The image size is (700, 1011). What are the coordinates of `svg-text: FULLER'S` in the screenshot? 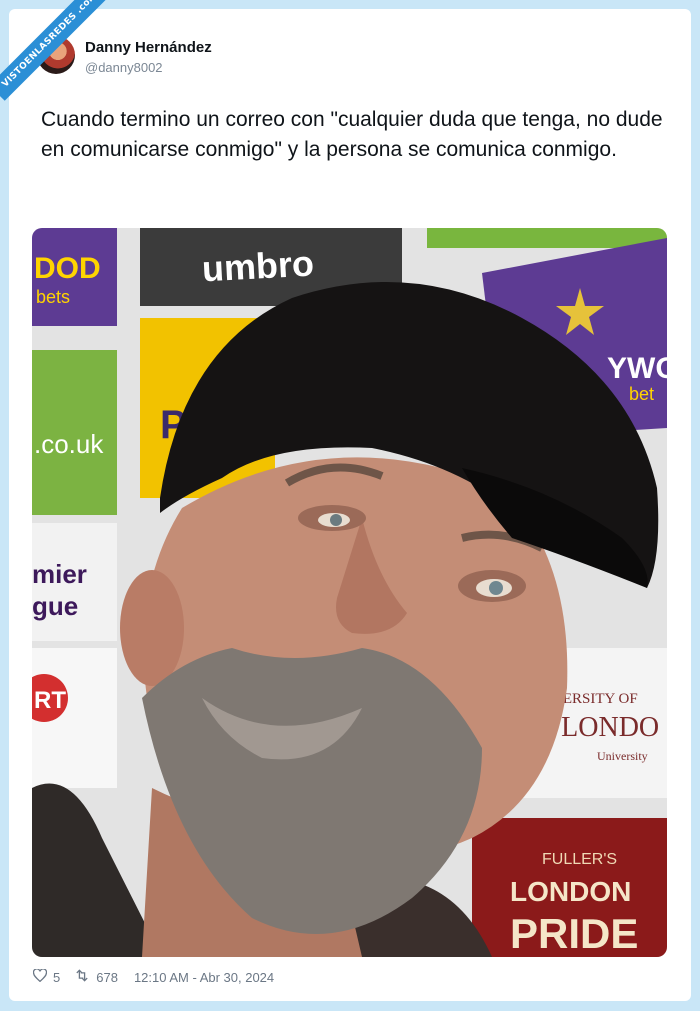 It's located at (579, 859).